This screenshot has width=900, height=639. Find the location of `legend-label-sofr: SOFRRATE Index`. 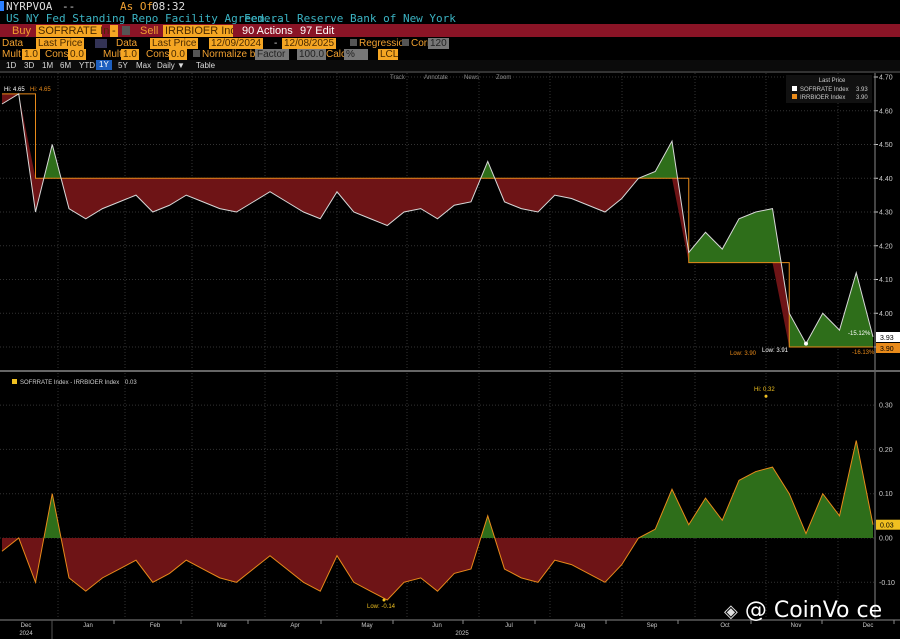

legend-label-sofr: SOFRRATE Index is located at coordinates (824, 90).